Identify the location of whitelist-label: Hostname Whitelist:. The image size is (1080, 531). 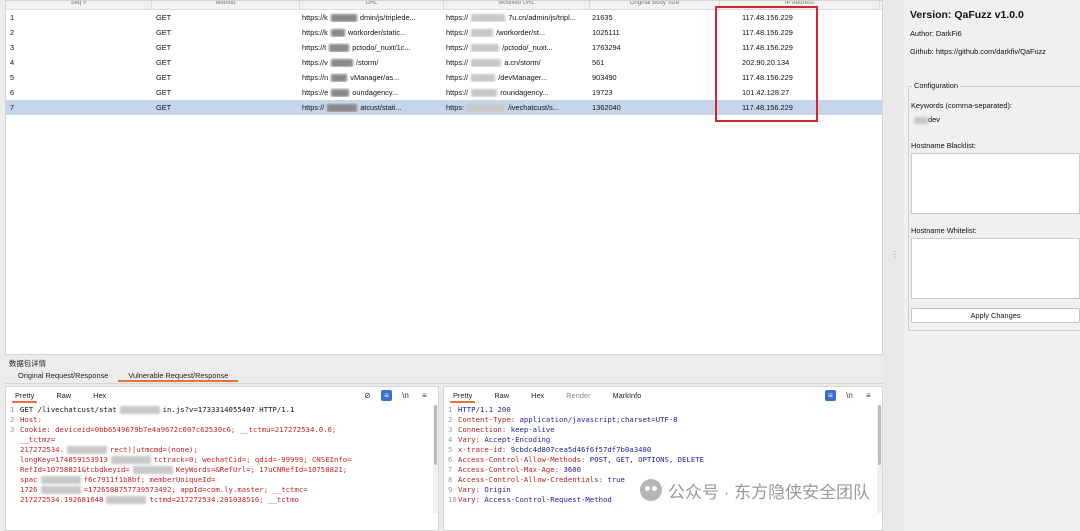
(944, 230).